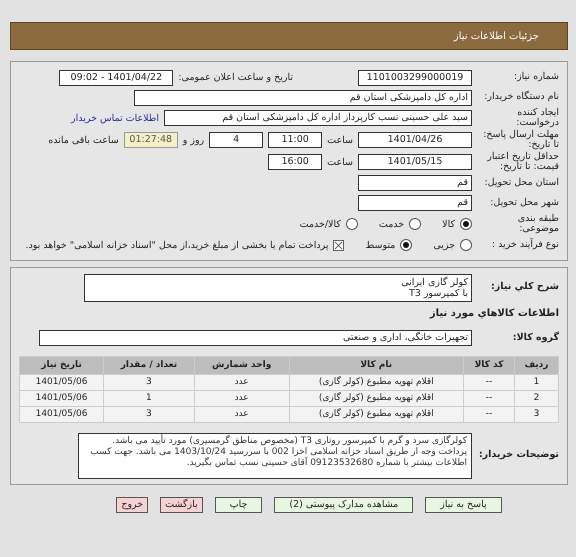  Describe the element at coordinates (415, 78) in the screenshot. I see `need-number-field: 1101003299000019` at that location.